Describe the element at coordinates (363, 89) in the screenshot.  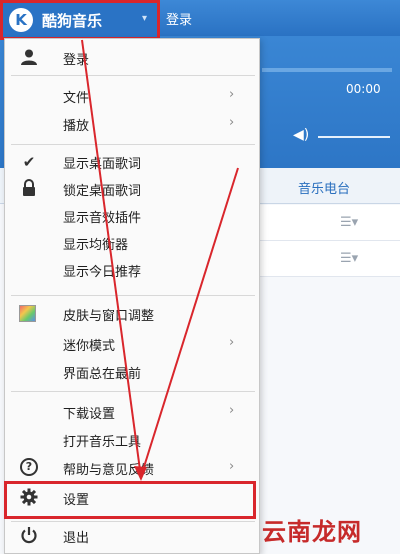
I see `playback-time: 00:00` at that location.